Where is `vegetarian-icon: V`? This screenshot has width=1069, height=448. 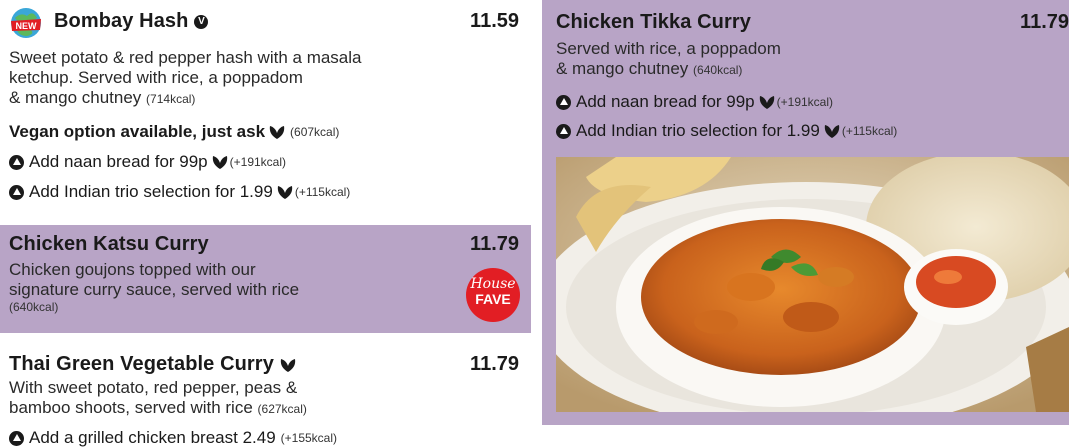
vegetarian-icon: V is located at coordinates (201, 21).